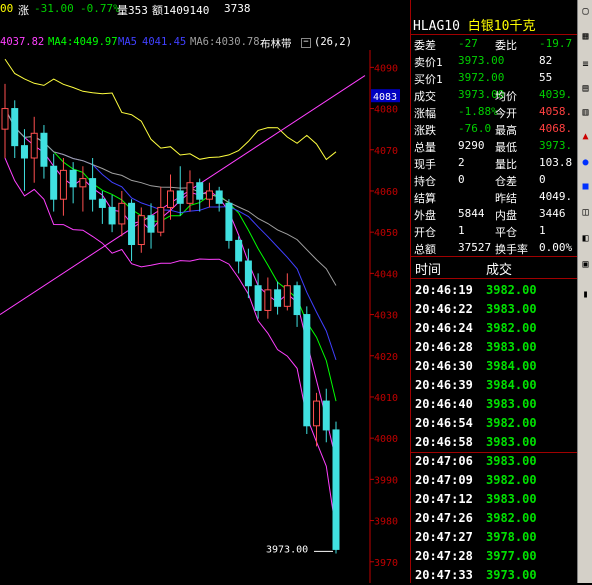  What do you see at coordinates (386, 480) in the screenshot?
I see `y-tick-label: 3990` at bounding box center [386, 480].